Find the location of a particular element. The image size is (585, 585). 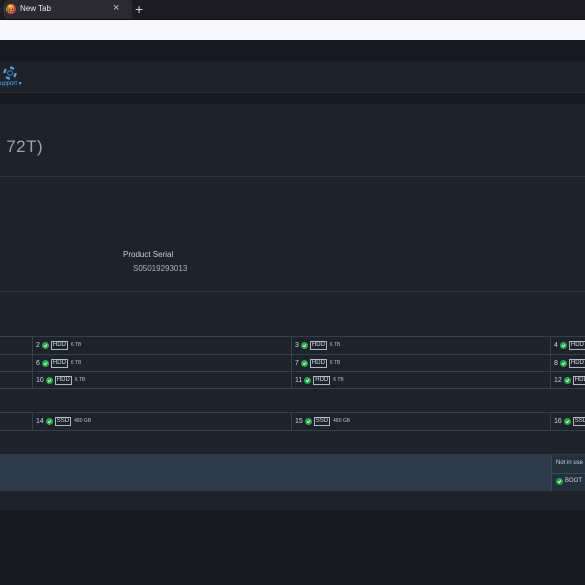

page-footer-area is located at coordinates (292, 547).